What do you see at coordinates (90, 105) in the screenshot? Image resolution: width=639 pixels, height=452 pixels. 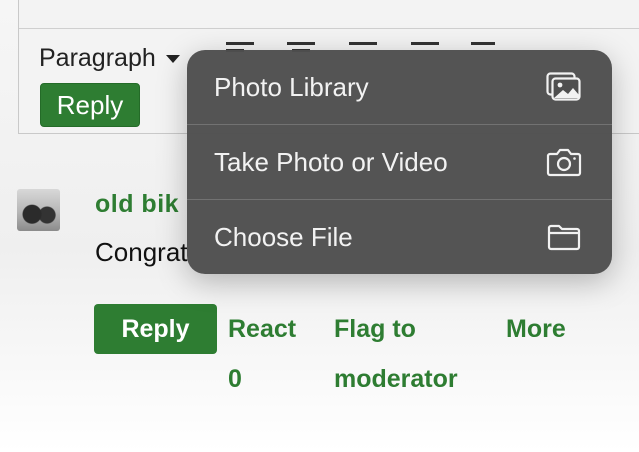 I see `composer-reply-button: Reply` at bounding box center [90, 105].